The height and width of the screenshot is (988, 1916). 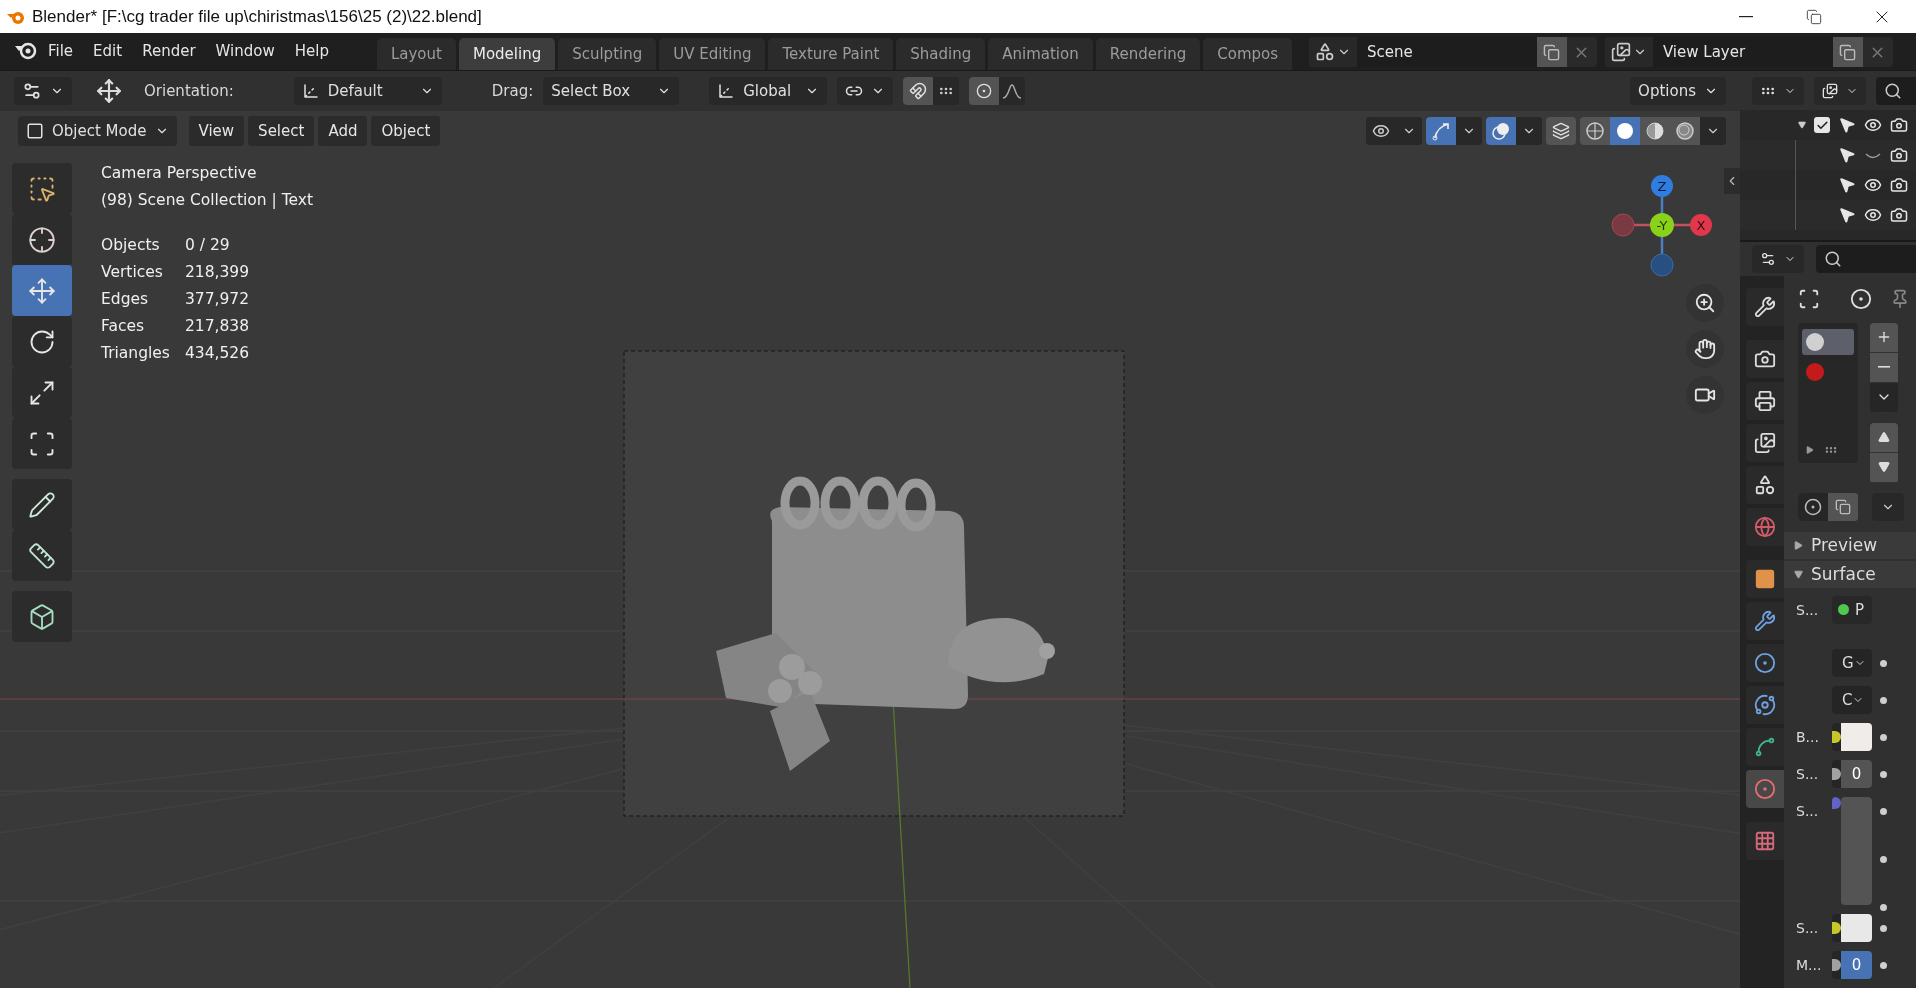 What do you see at coordinates (367, 91) in the screenshot?
I see `orientation-dropdown: Default` at bounding box center [367, 91].